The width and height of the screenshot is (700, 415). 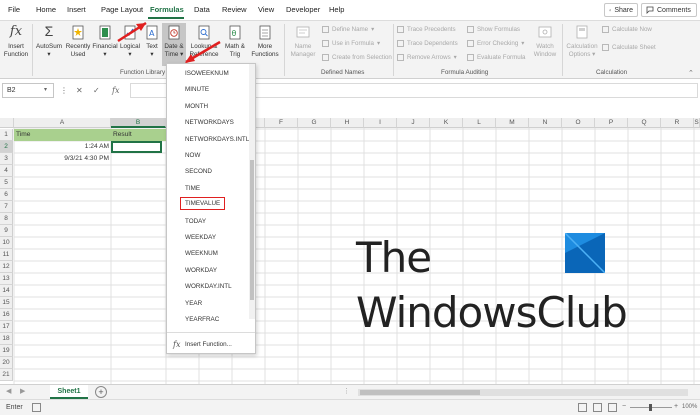 What do you see at coordinates (627, 29) in the screenshot?
I see `calculate-now-button: Calculate Now` at bounding box center [627, 29].